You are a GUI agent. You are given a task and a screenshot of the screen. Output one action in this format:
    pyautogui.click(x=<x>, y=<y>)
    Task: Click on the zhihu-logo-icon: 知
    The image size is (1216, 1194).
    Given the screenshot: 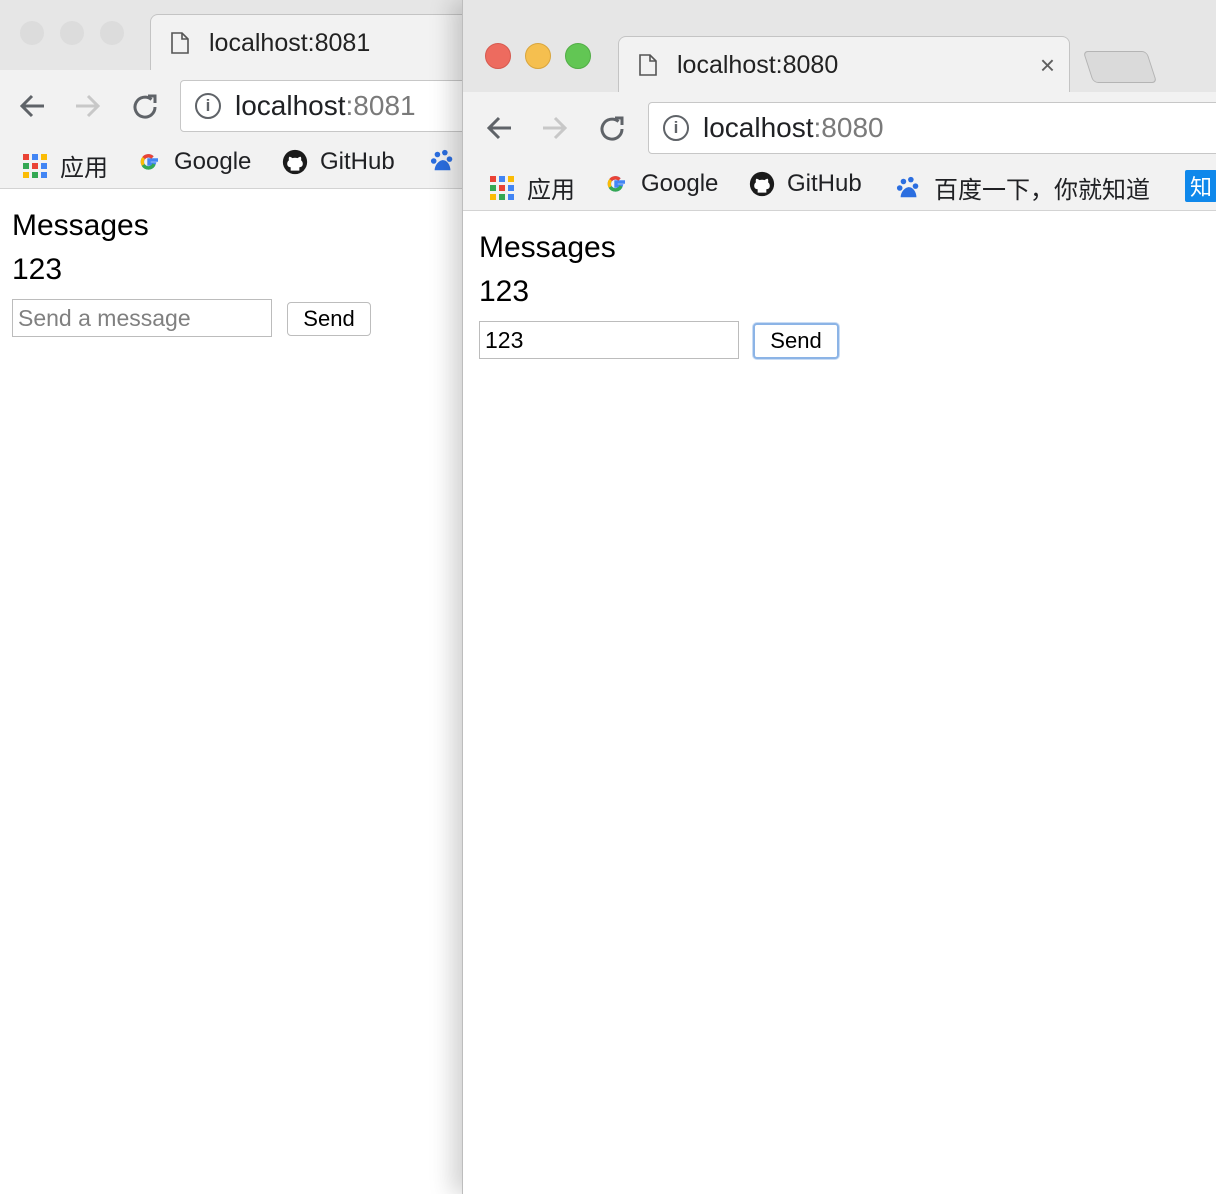 What is the action you would take?
    pyautogui.click(x=1200, y=186)
    